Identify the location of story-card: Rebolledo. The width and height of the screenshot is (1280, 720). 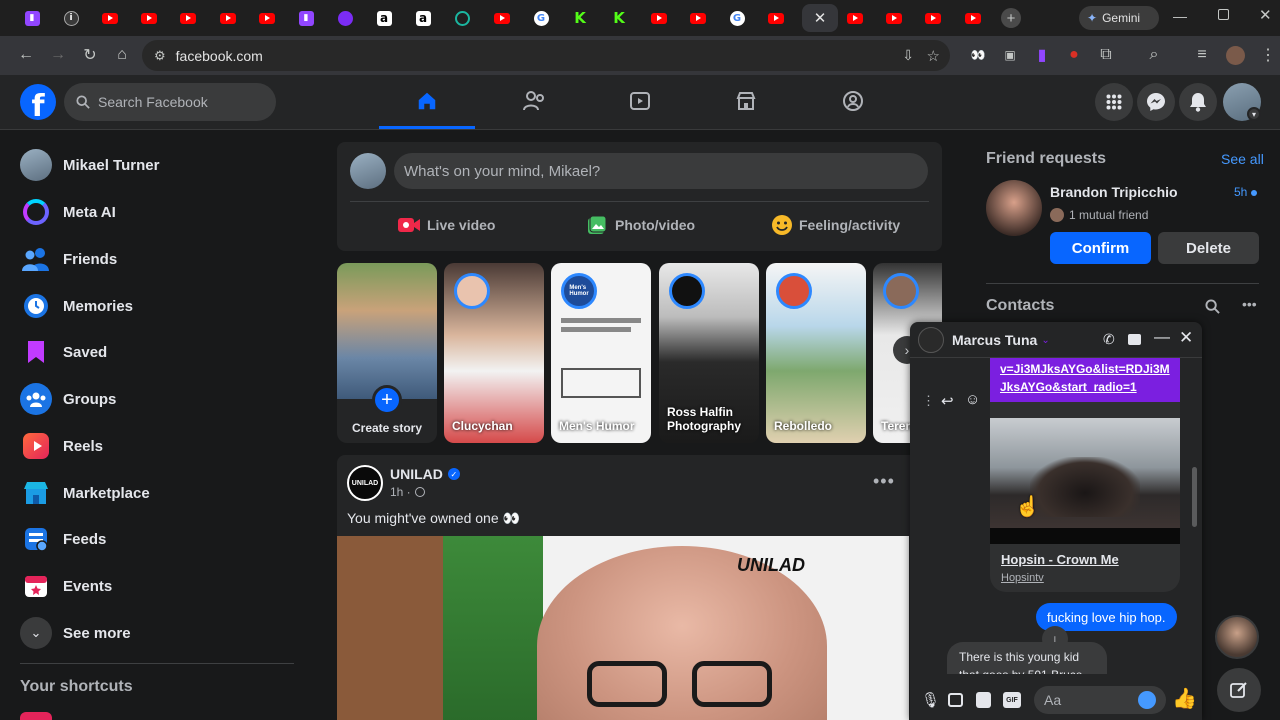
(816, 353).